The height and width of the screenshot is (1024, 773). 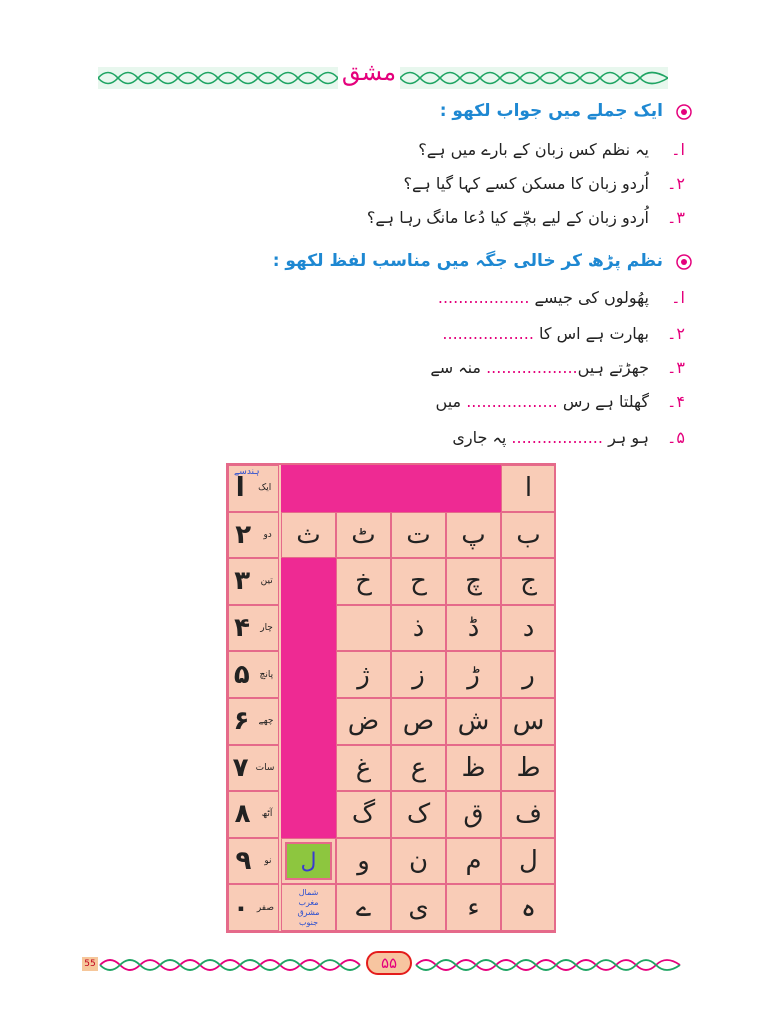 I want to click on blank-item-4: ۴۔ گھلتا ہے رس .................. میں, so click(x=560, y=401).